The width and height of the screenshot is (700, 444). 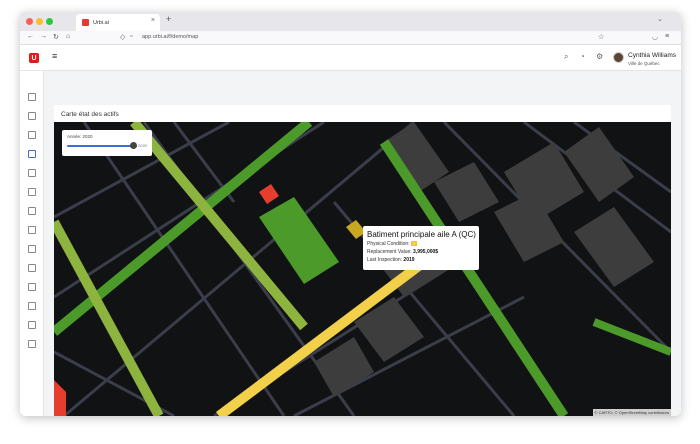 I want to click on year-slider-panel: Année: 2020 2020, so click(x=107, y=143).